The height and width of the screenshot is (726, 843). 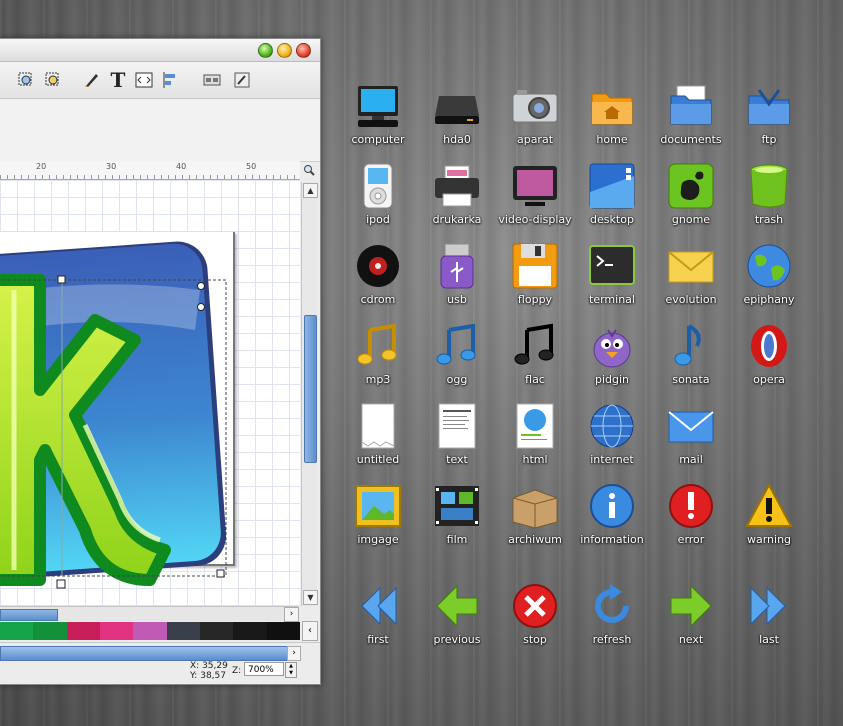 What do you see at coordinates (457, 620) in the screenshot?
I see `desktop-icon-previous: previous` at bounding box center [457, 620].